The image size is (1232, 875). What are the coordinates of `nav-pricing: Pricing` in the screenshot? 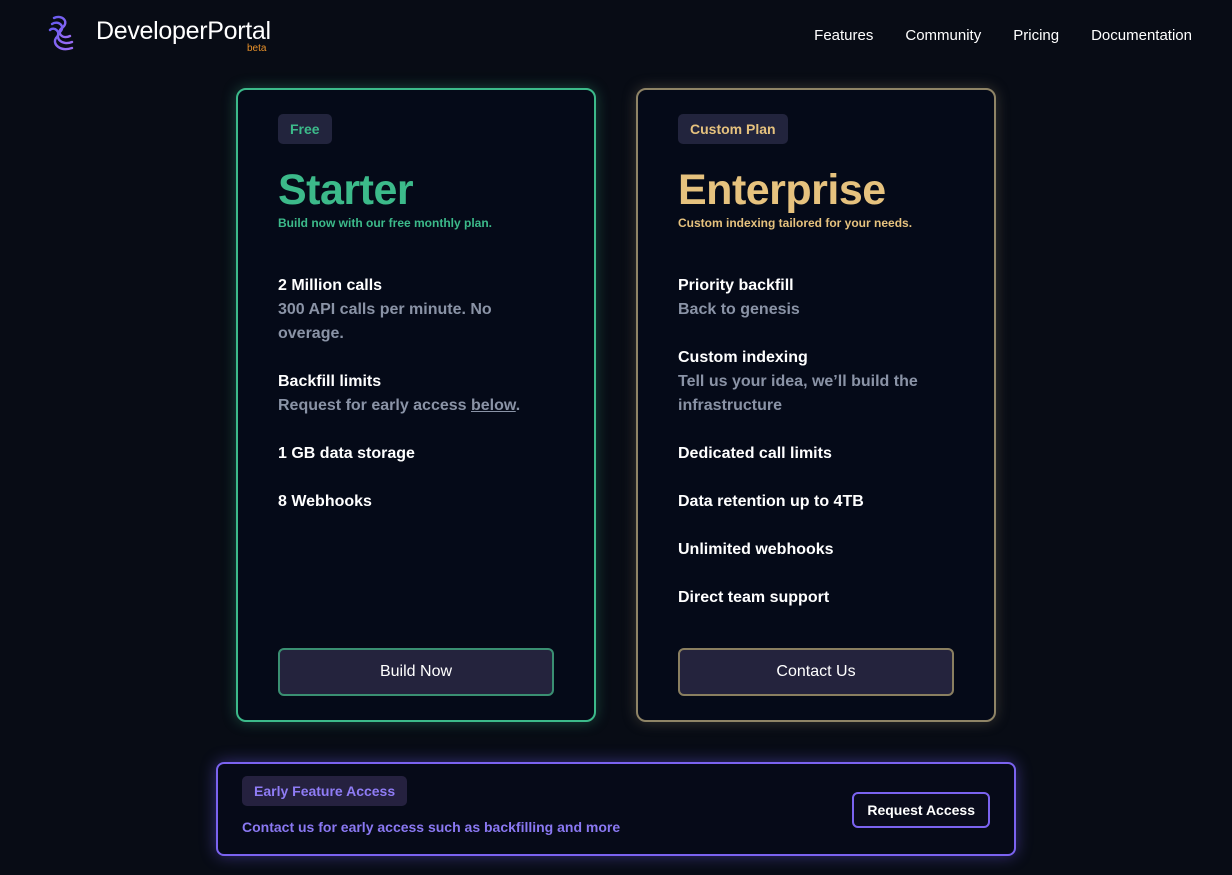 It's located at (1036, 35).